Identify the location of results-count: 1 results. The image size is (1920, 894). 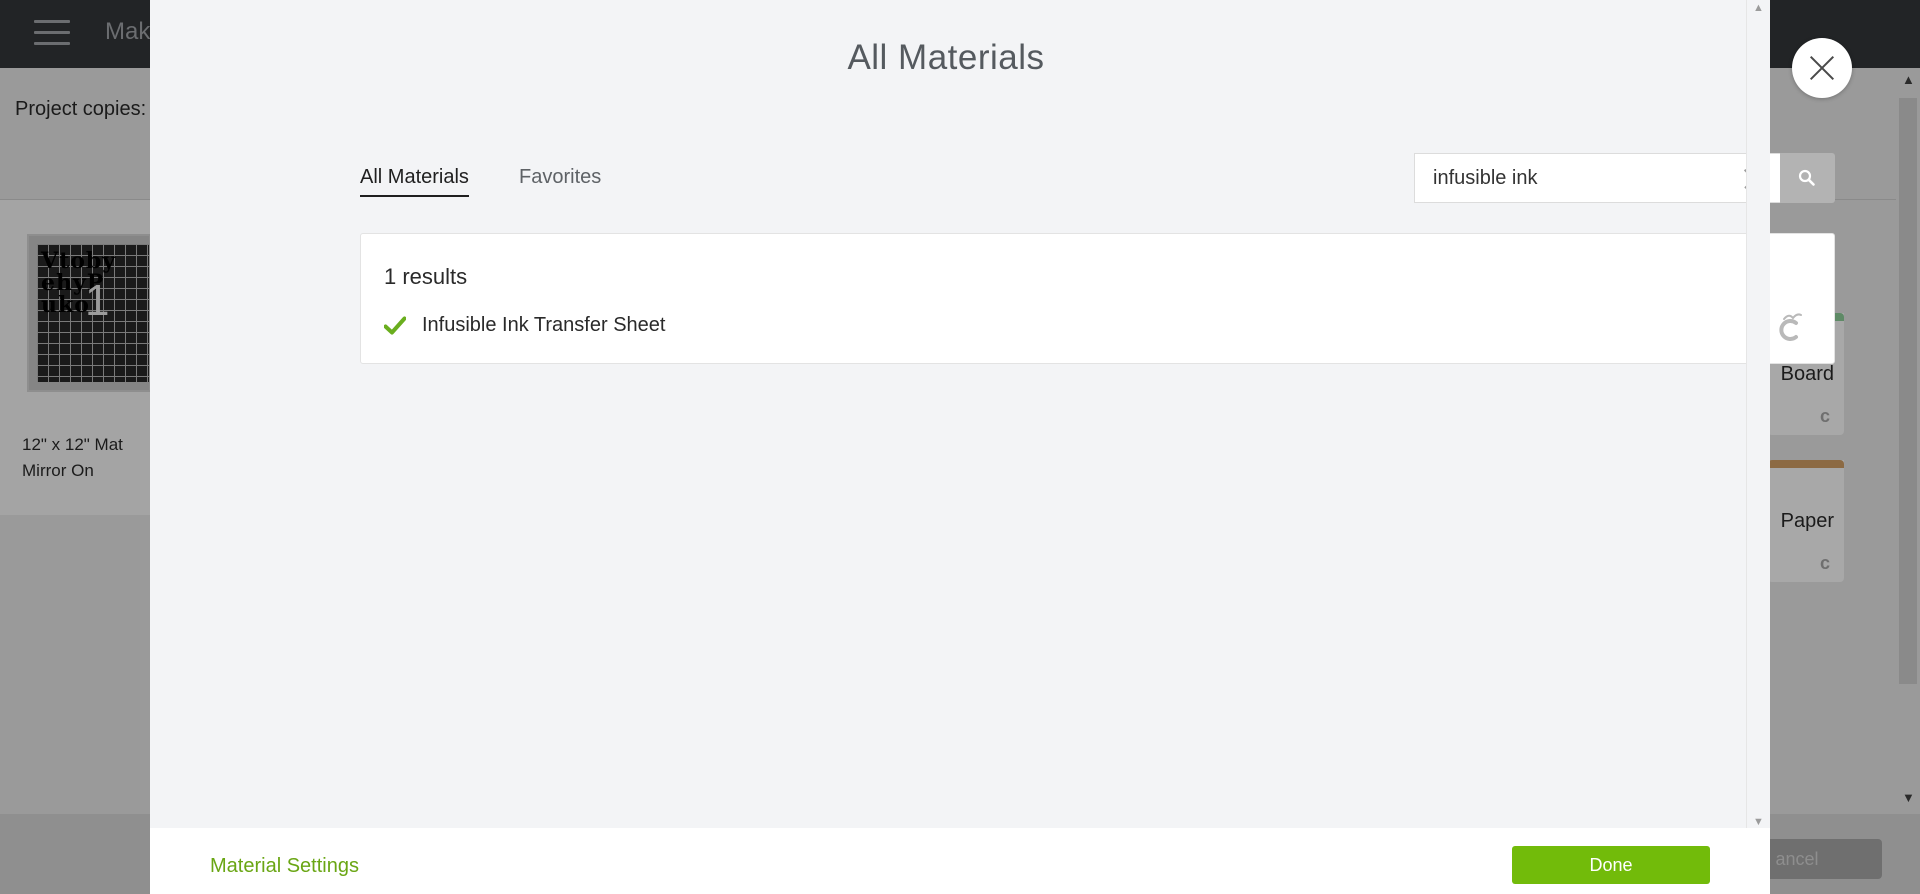
(426, 276).